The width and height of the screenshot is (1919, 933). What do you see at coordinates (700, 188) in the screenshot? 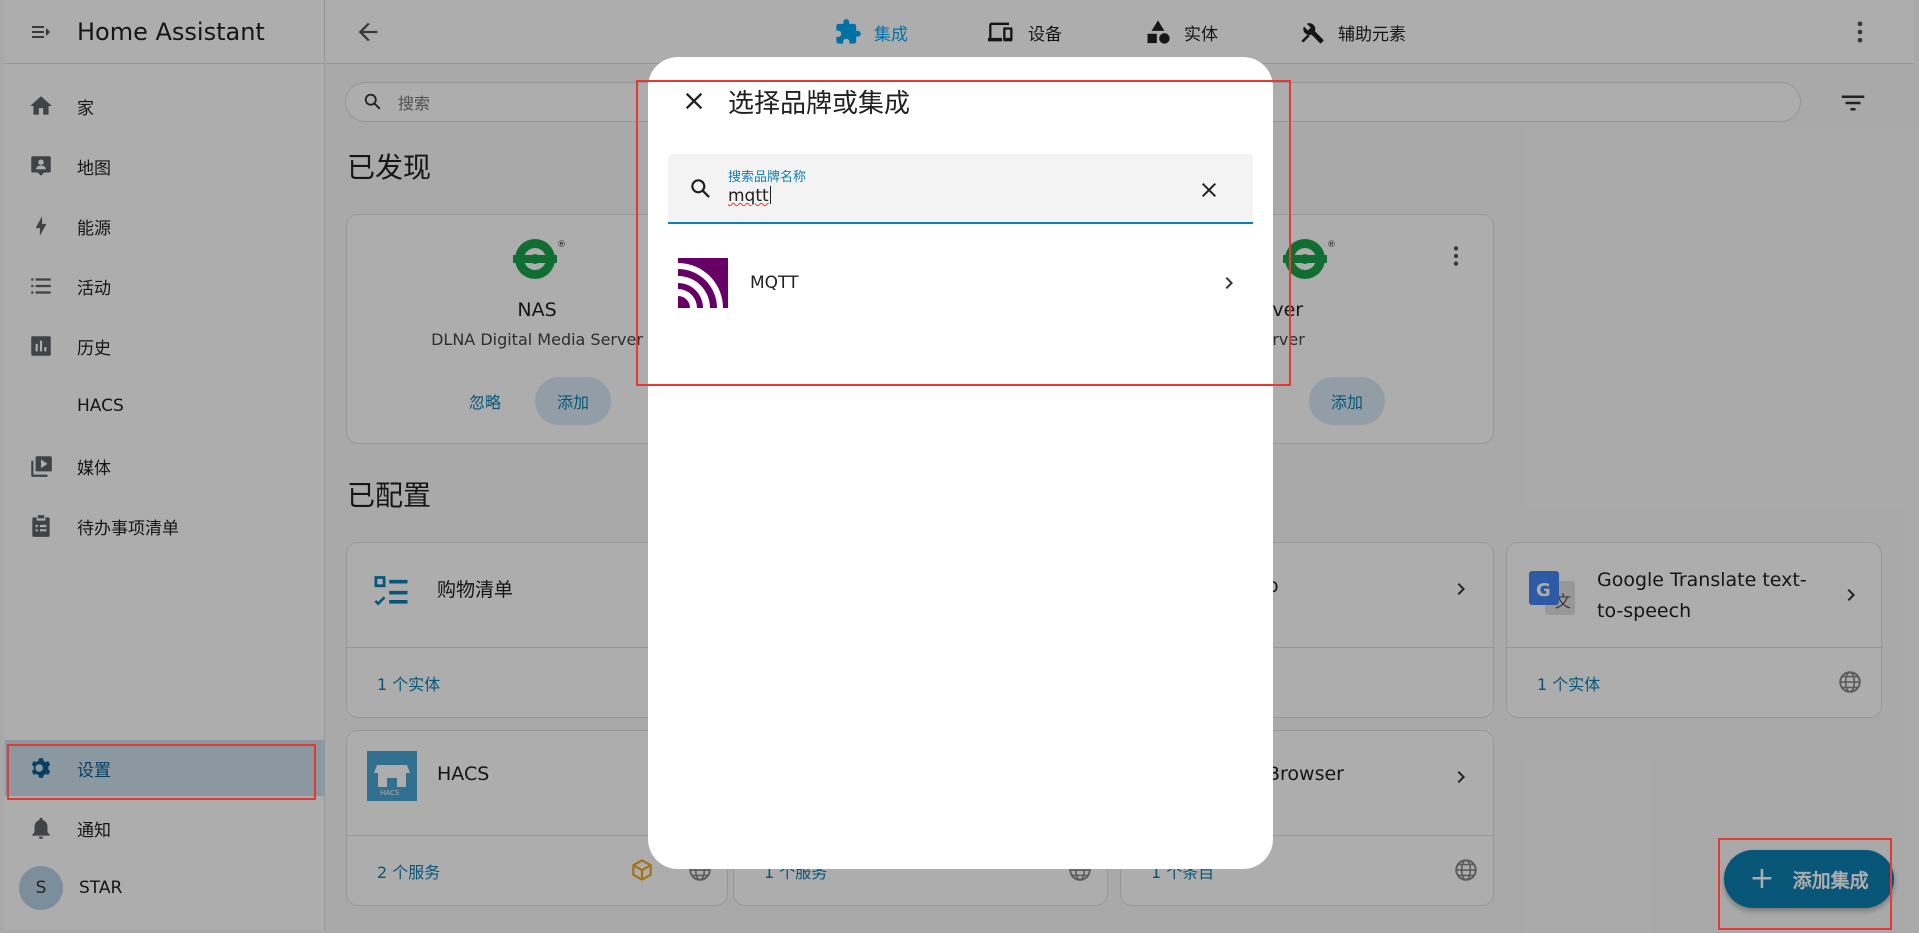
I see `search-icon` at bounding box center [700, 188].